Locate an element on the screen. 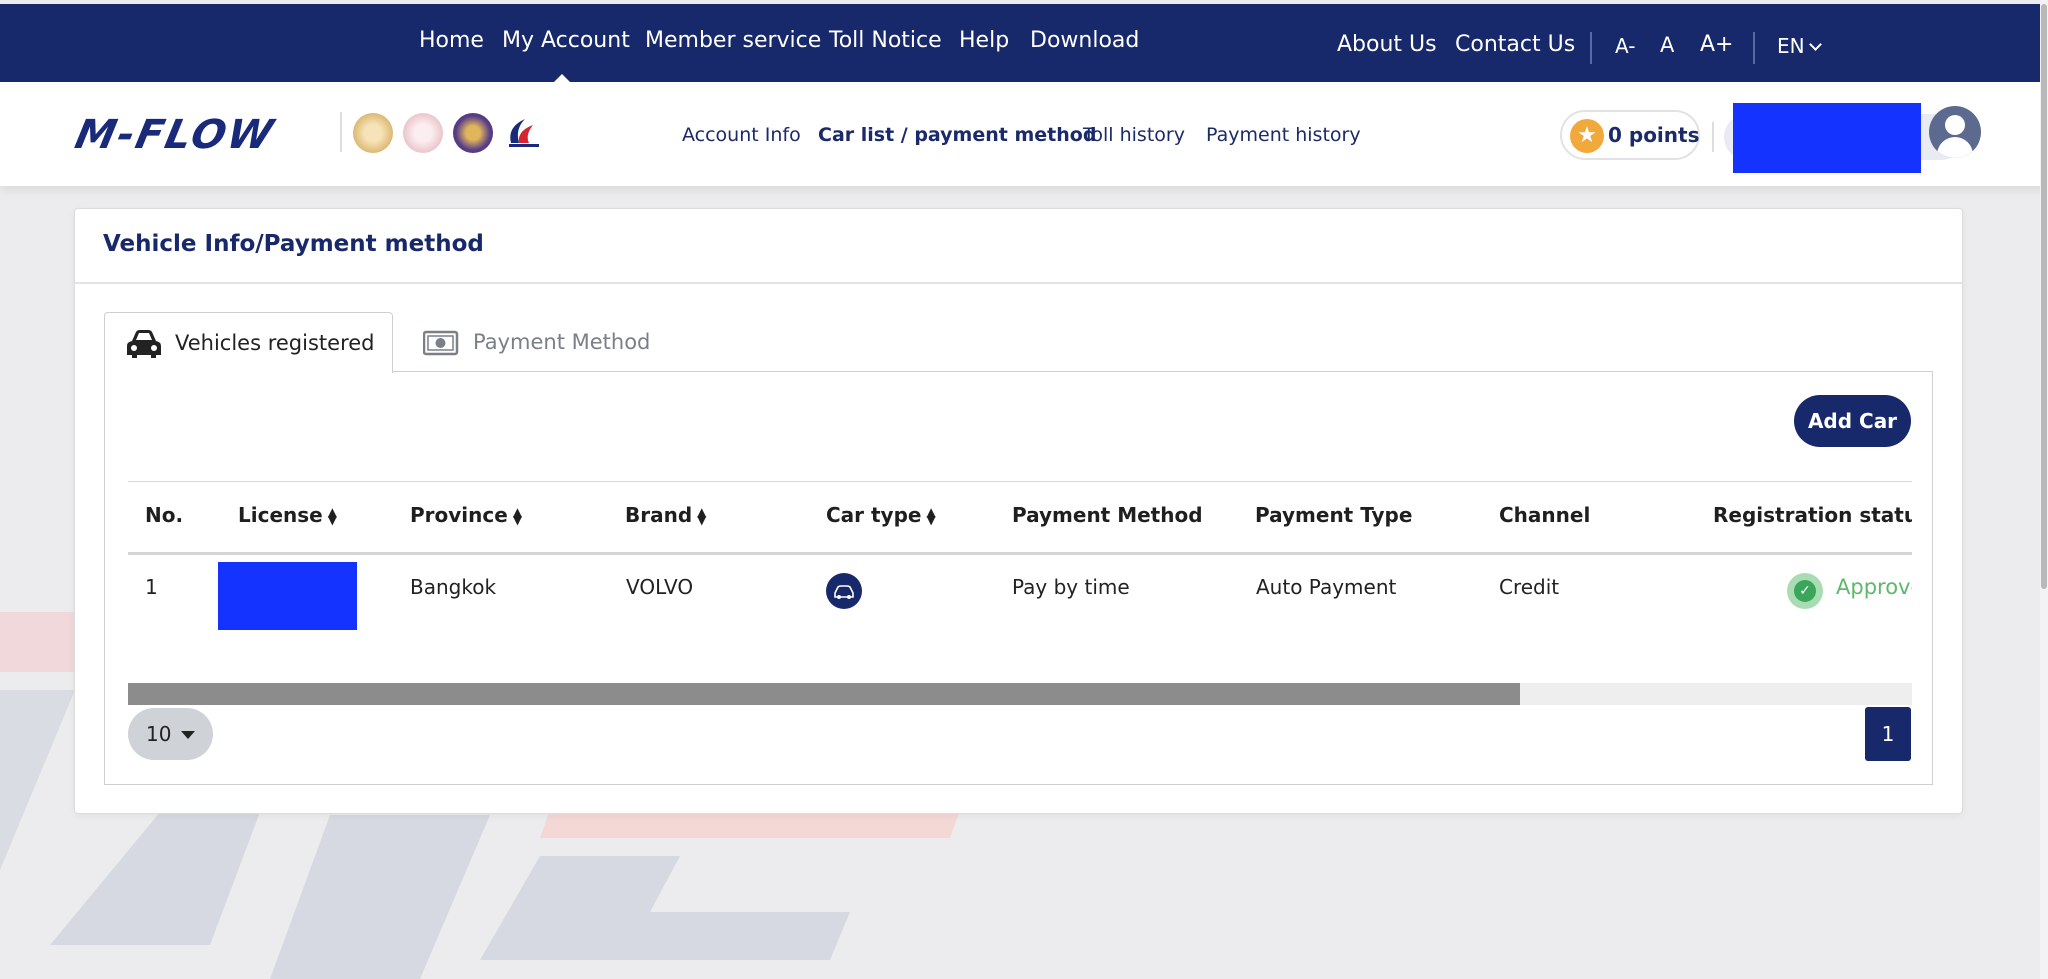 The width and height of the screenshot is (2048, 979). redacted-license-plate is located at coordinates (287, 596).